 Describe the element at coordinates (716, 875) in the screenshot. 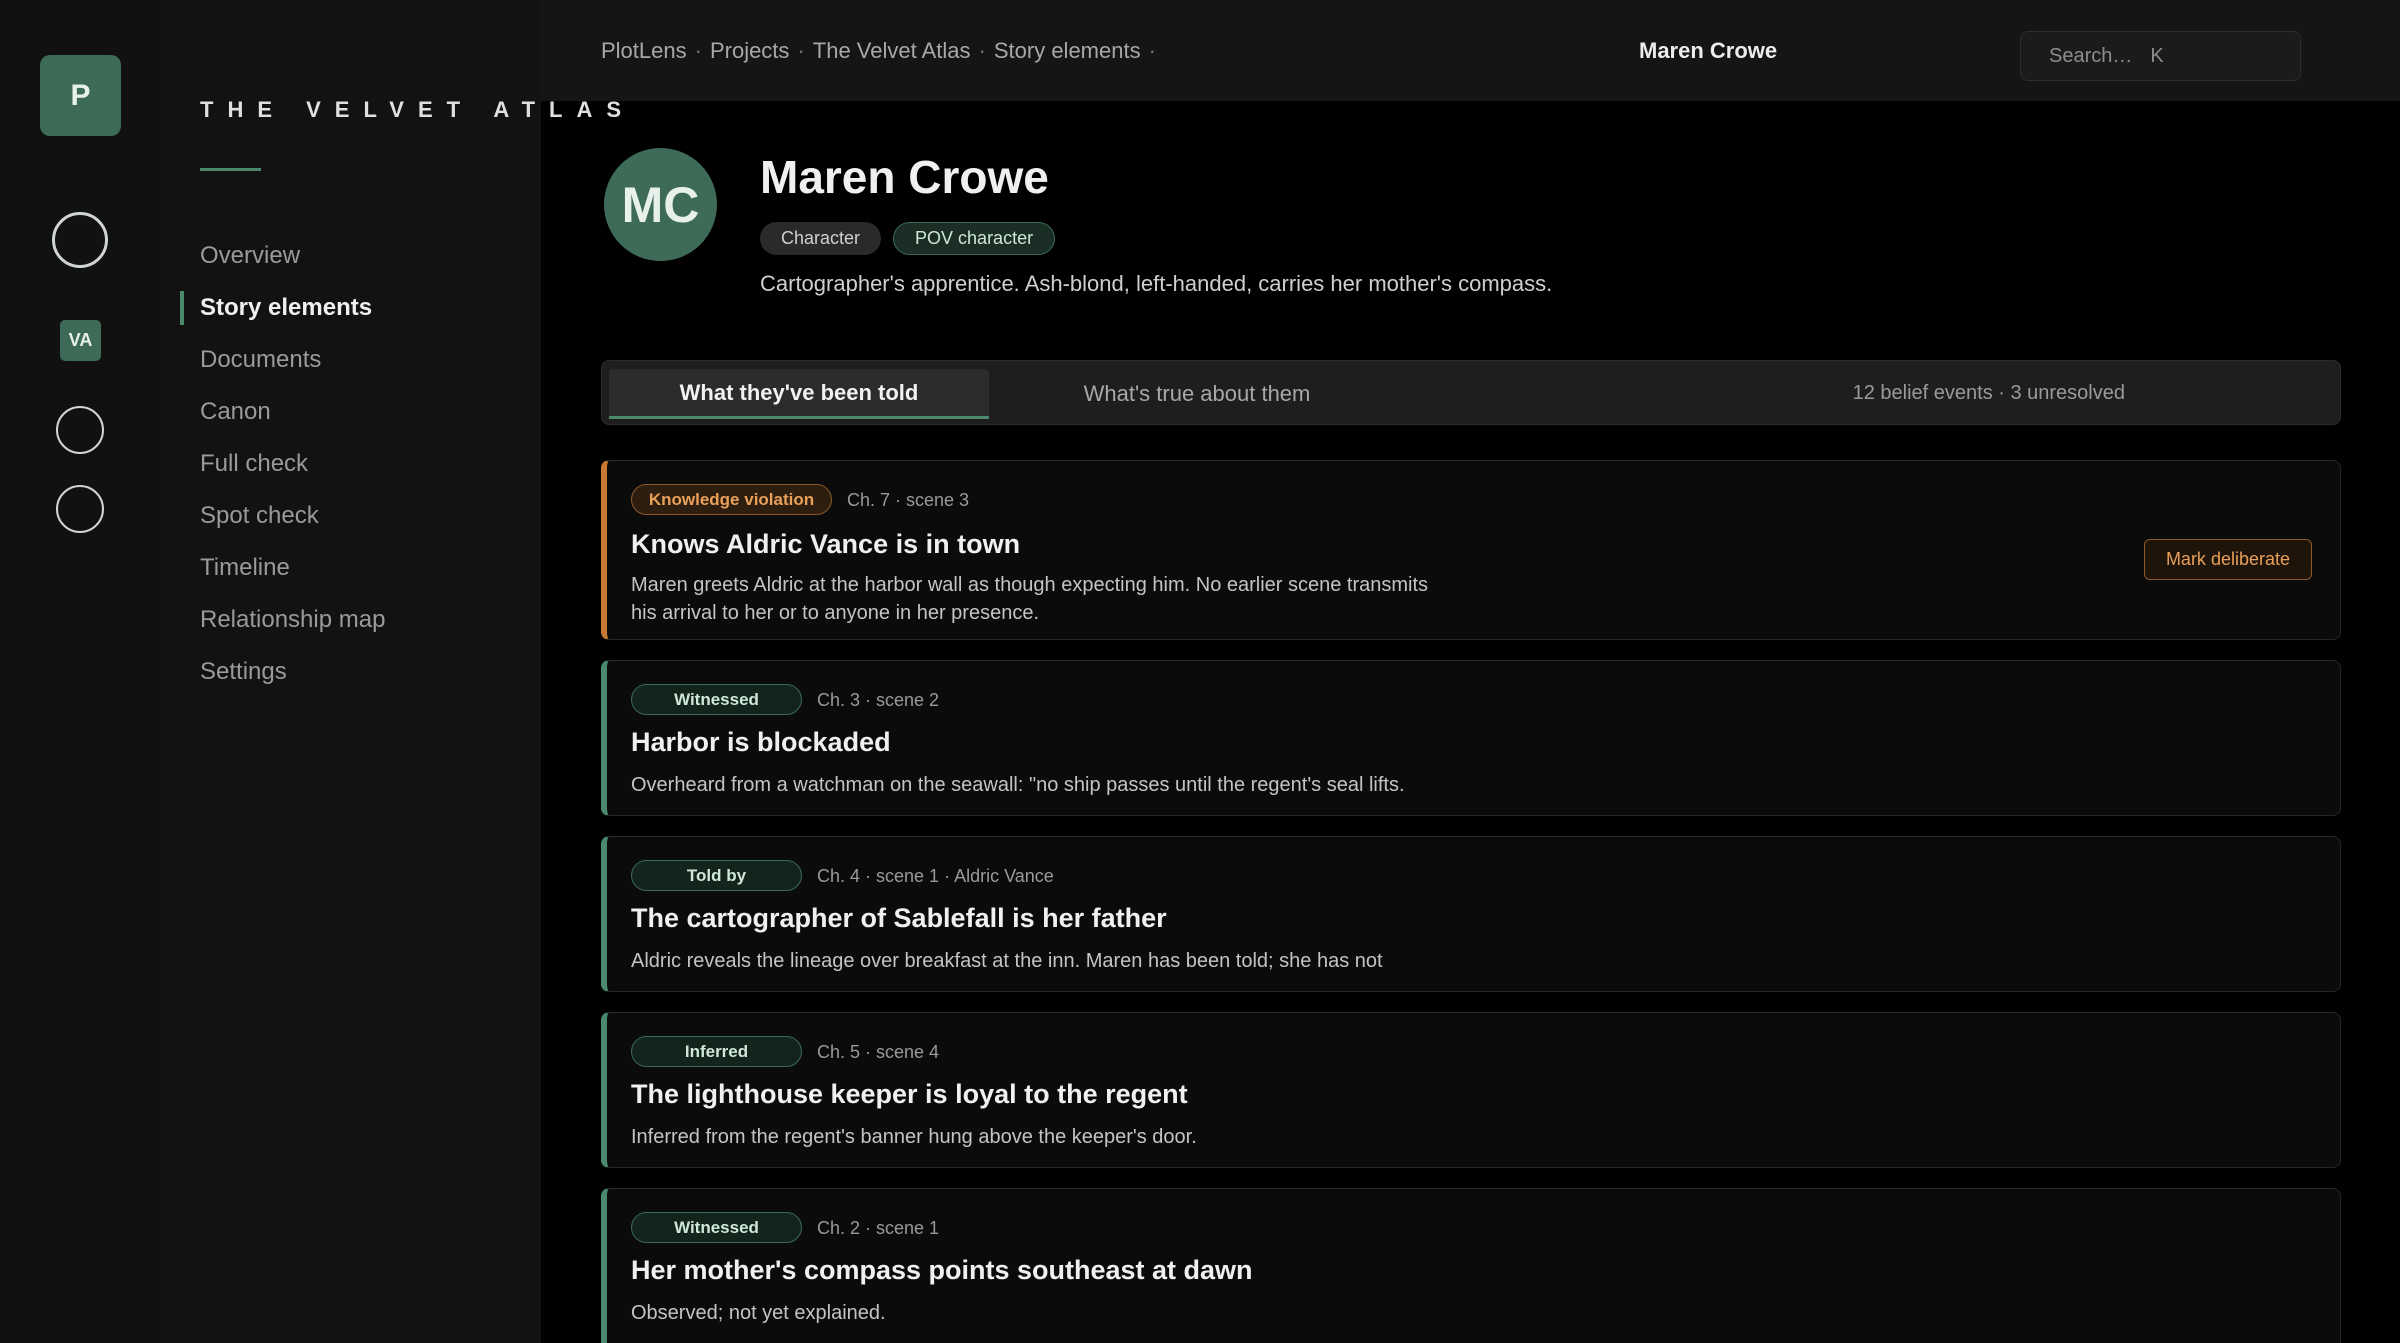

I see `status-badge: Told by` at that location.